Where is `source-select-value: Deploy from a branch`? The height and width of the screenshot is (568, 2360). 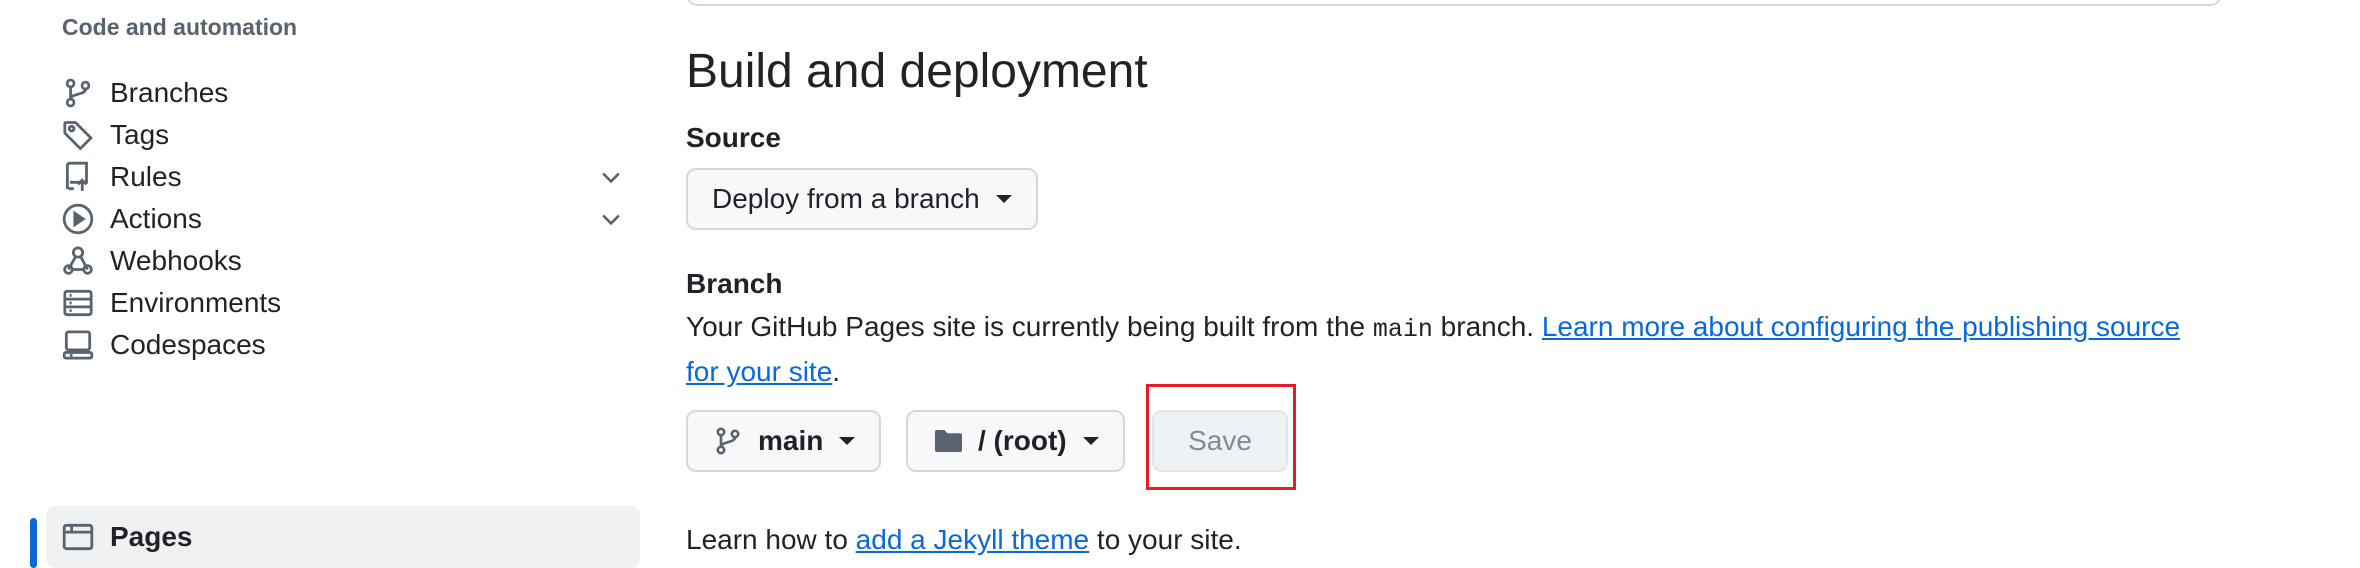 source-select-value: Deploy from a branch is located at coordinates (846, 198).